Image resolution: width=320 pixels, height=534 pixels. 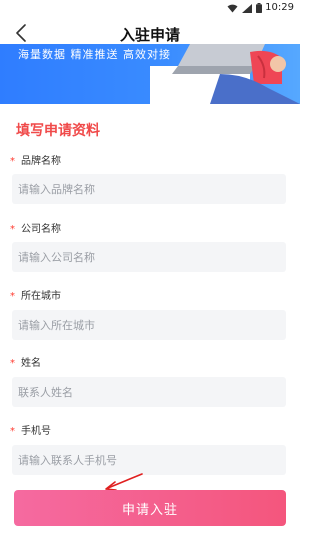 I want to click on company-name-input, so click(x=149, y=257).